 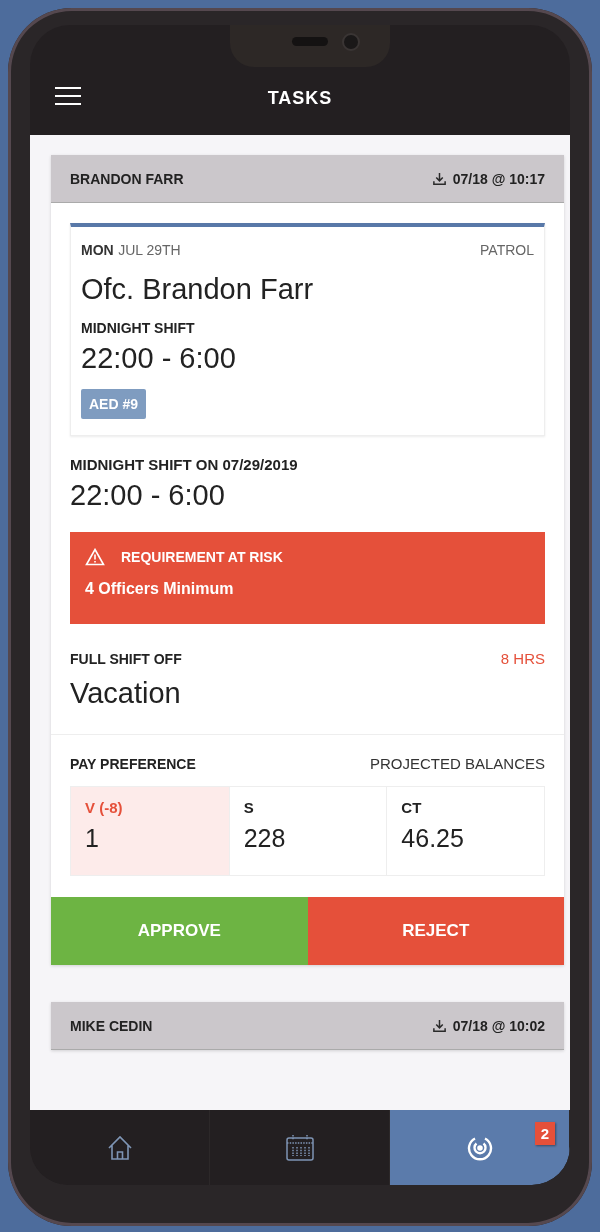 I want to click on balance-cell: CT 46.25, so click(x=465, y=831).